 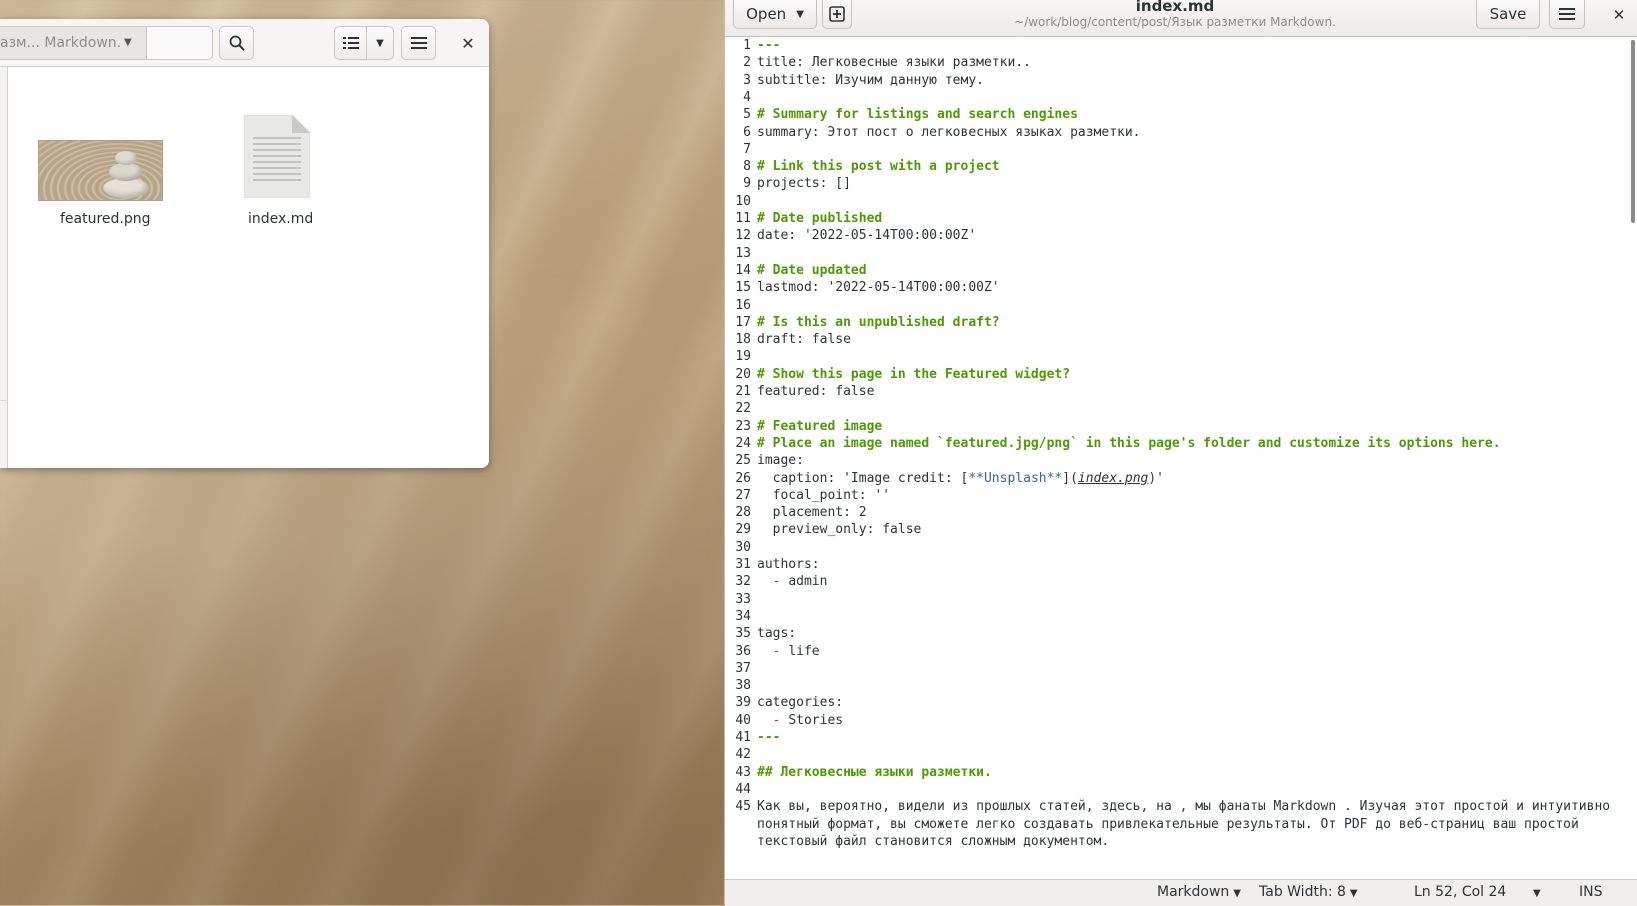 I want to click on line-number: 9, so click(x=747, y=184).